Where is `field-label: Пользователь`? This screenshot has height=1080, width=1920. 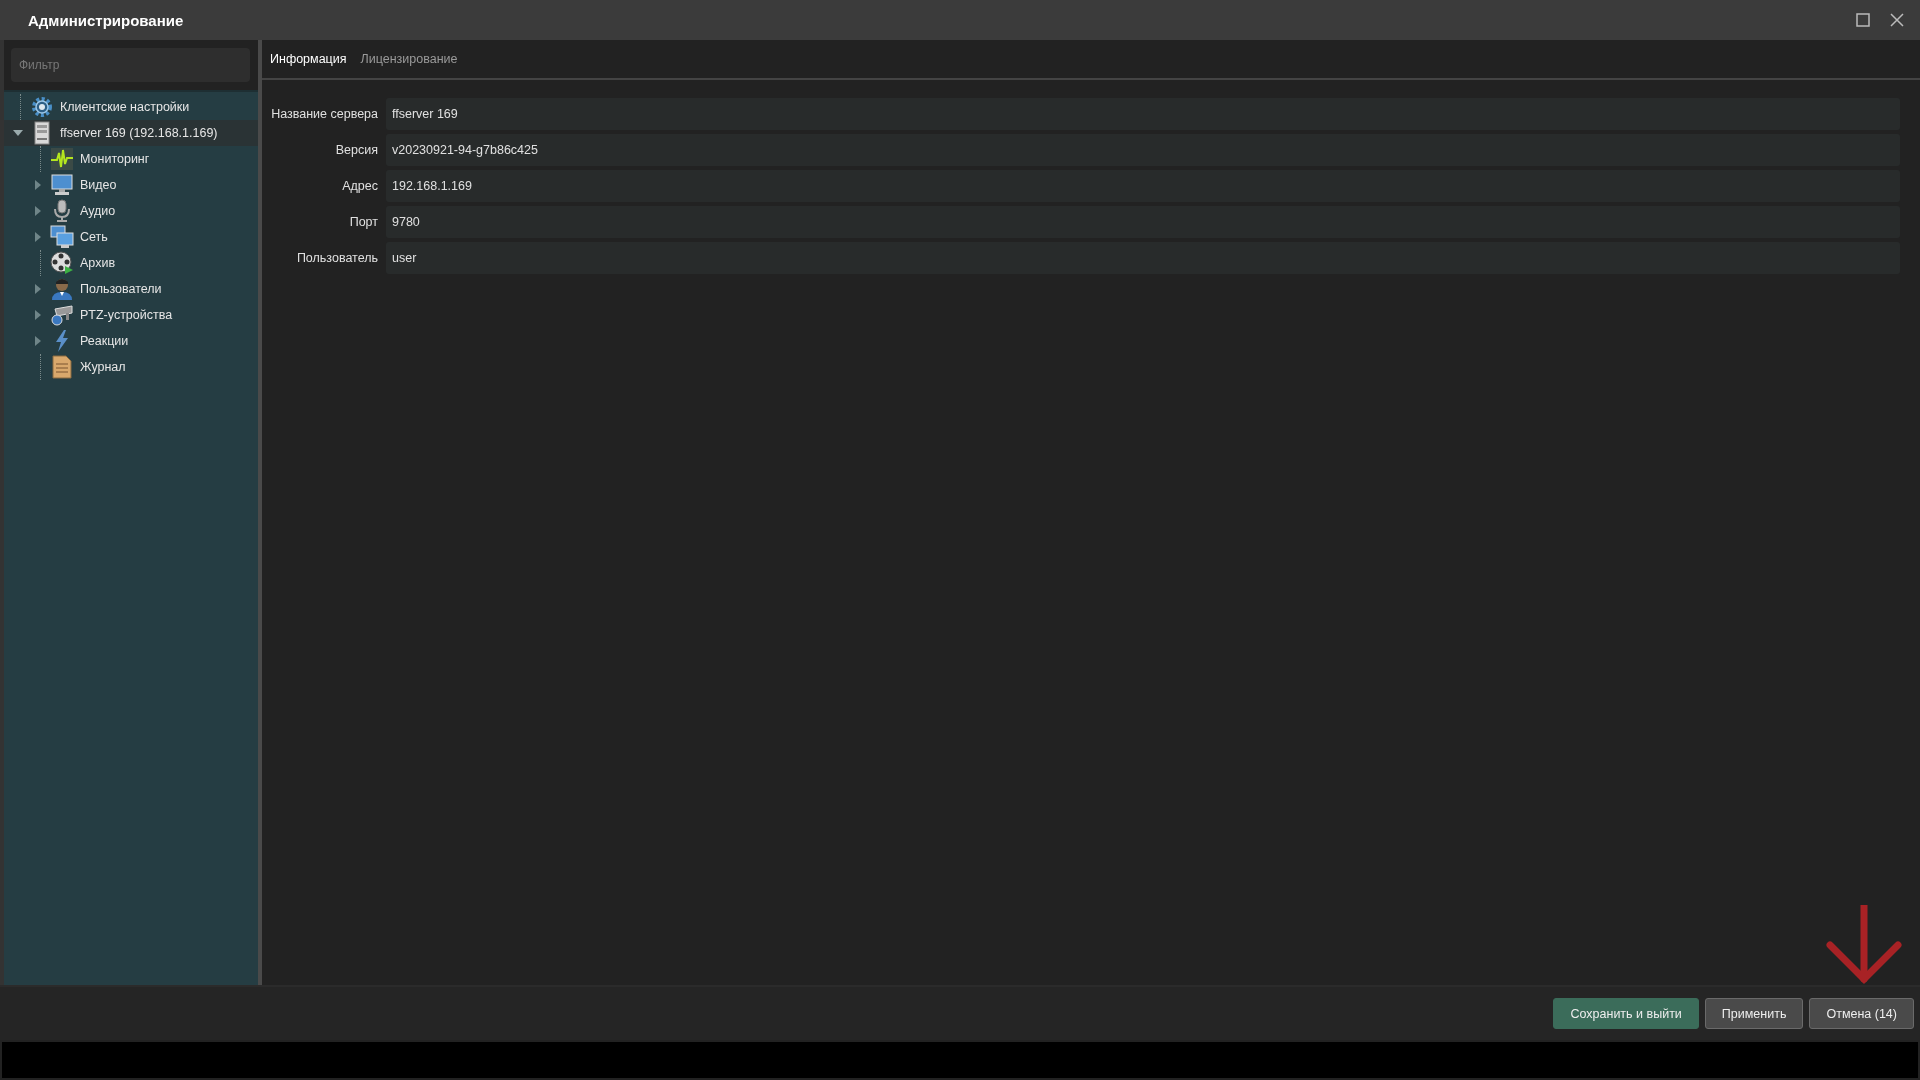 field-label: Пользователь is located at coordinates (336, 258).